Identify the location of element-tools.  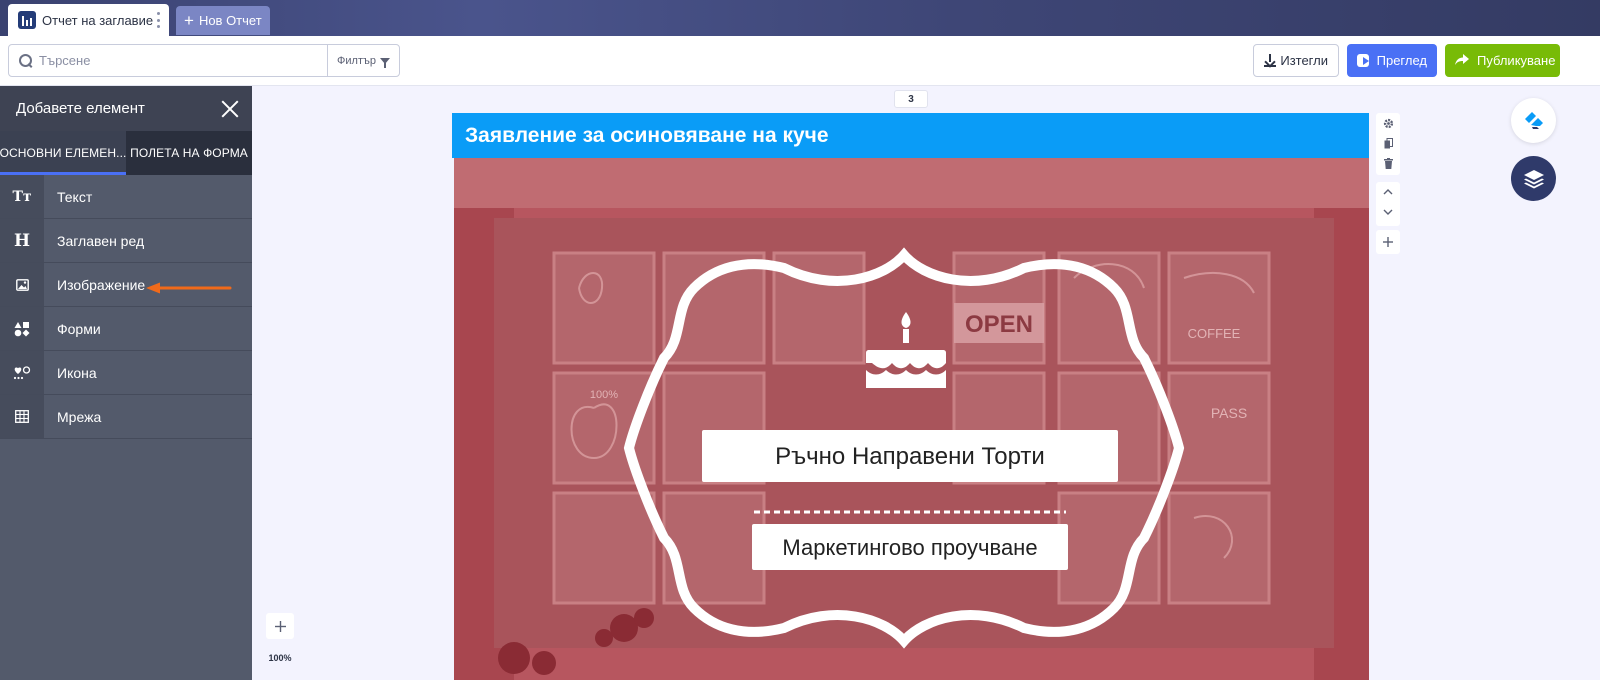
(1388, 144).